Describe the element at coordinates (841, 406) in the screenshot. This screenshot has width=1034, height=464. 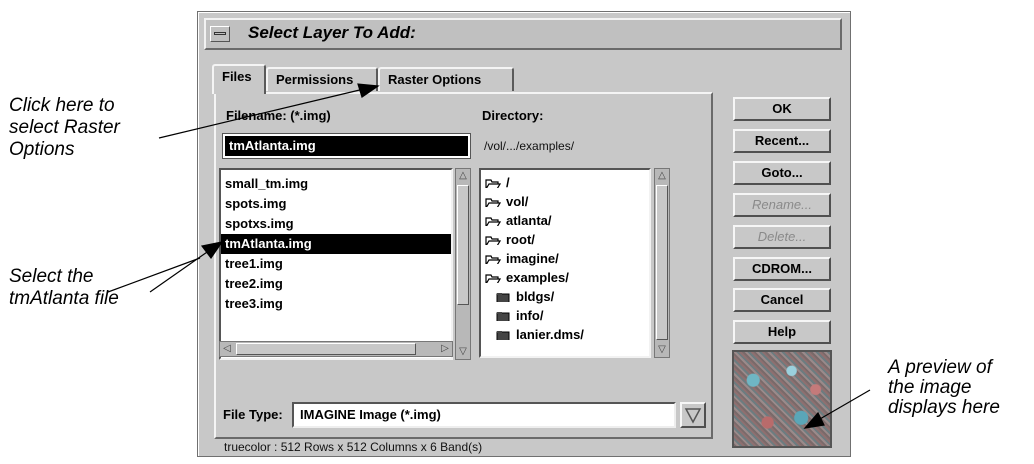
I see `callout-arrow-preview` at that location.